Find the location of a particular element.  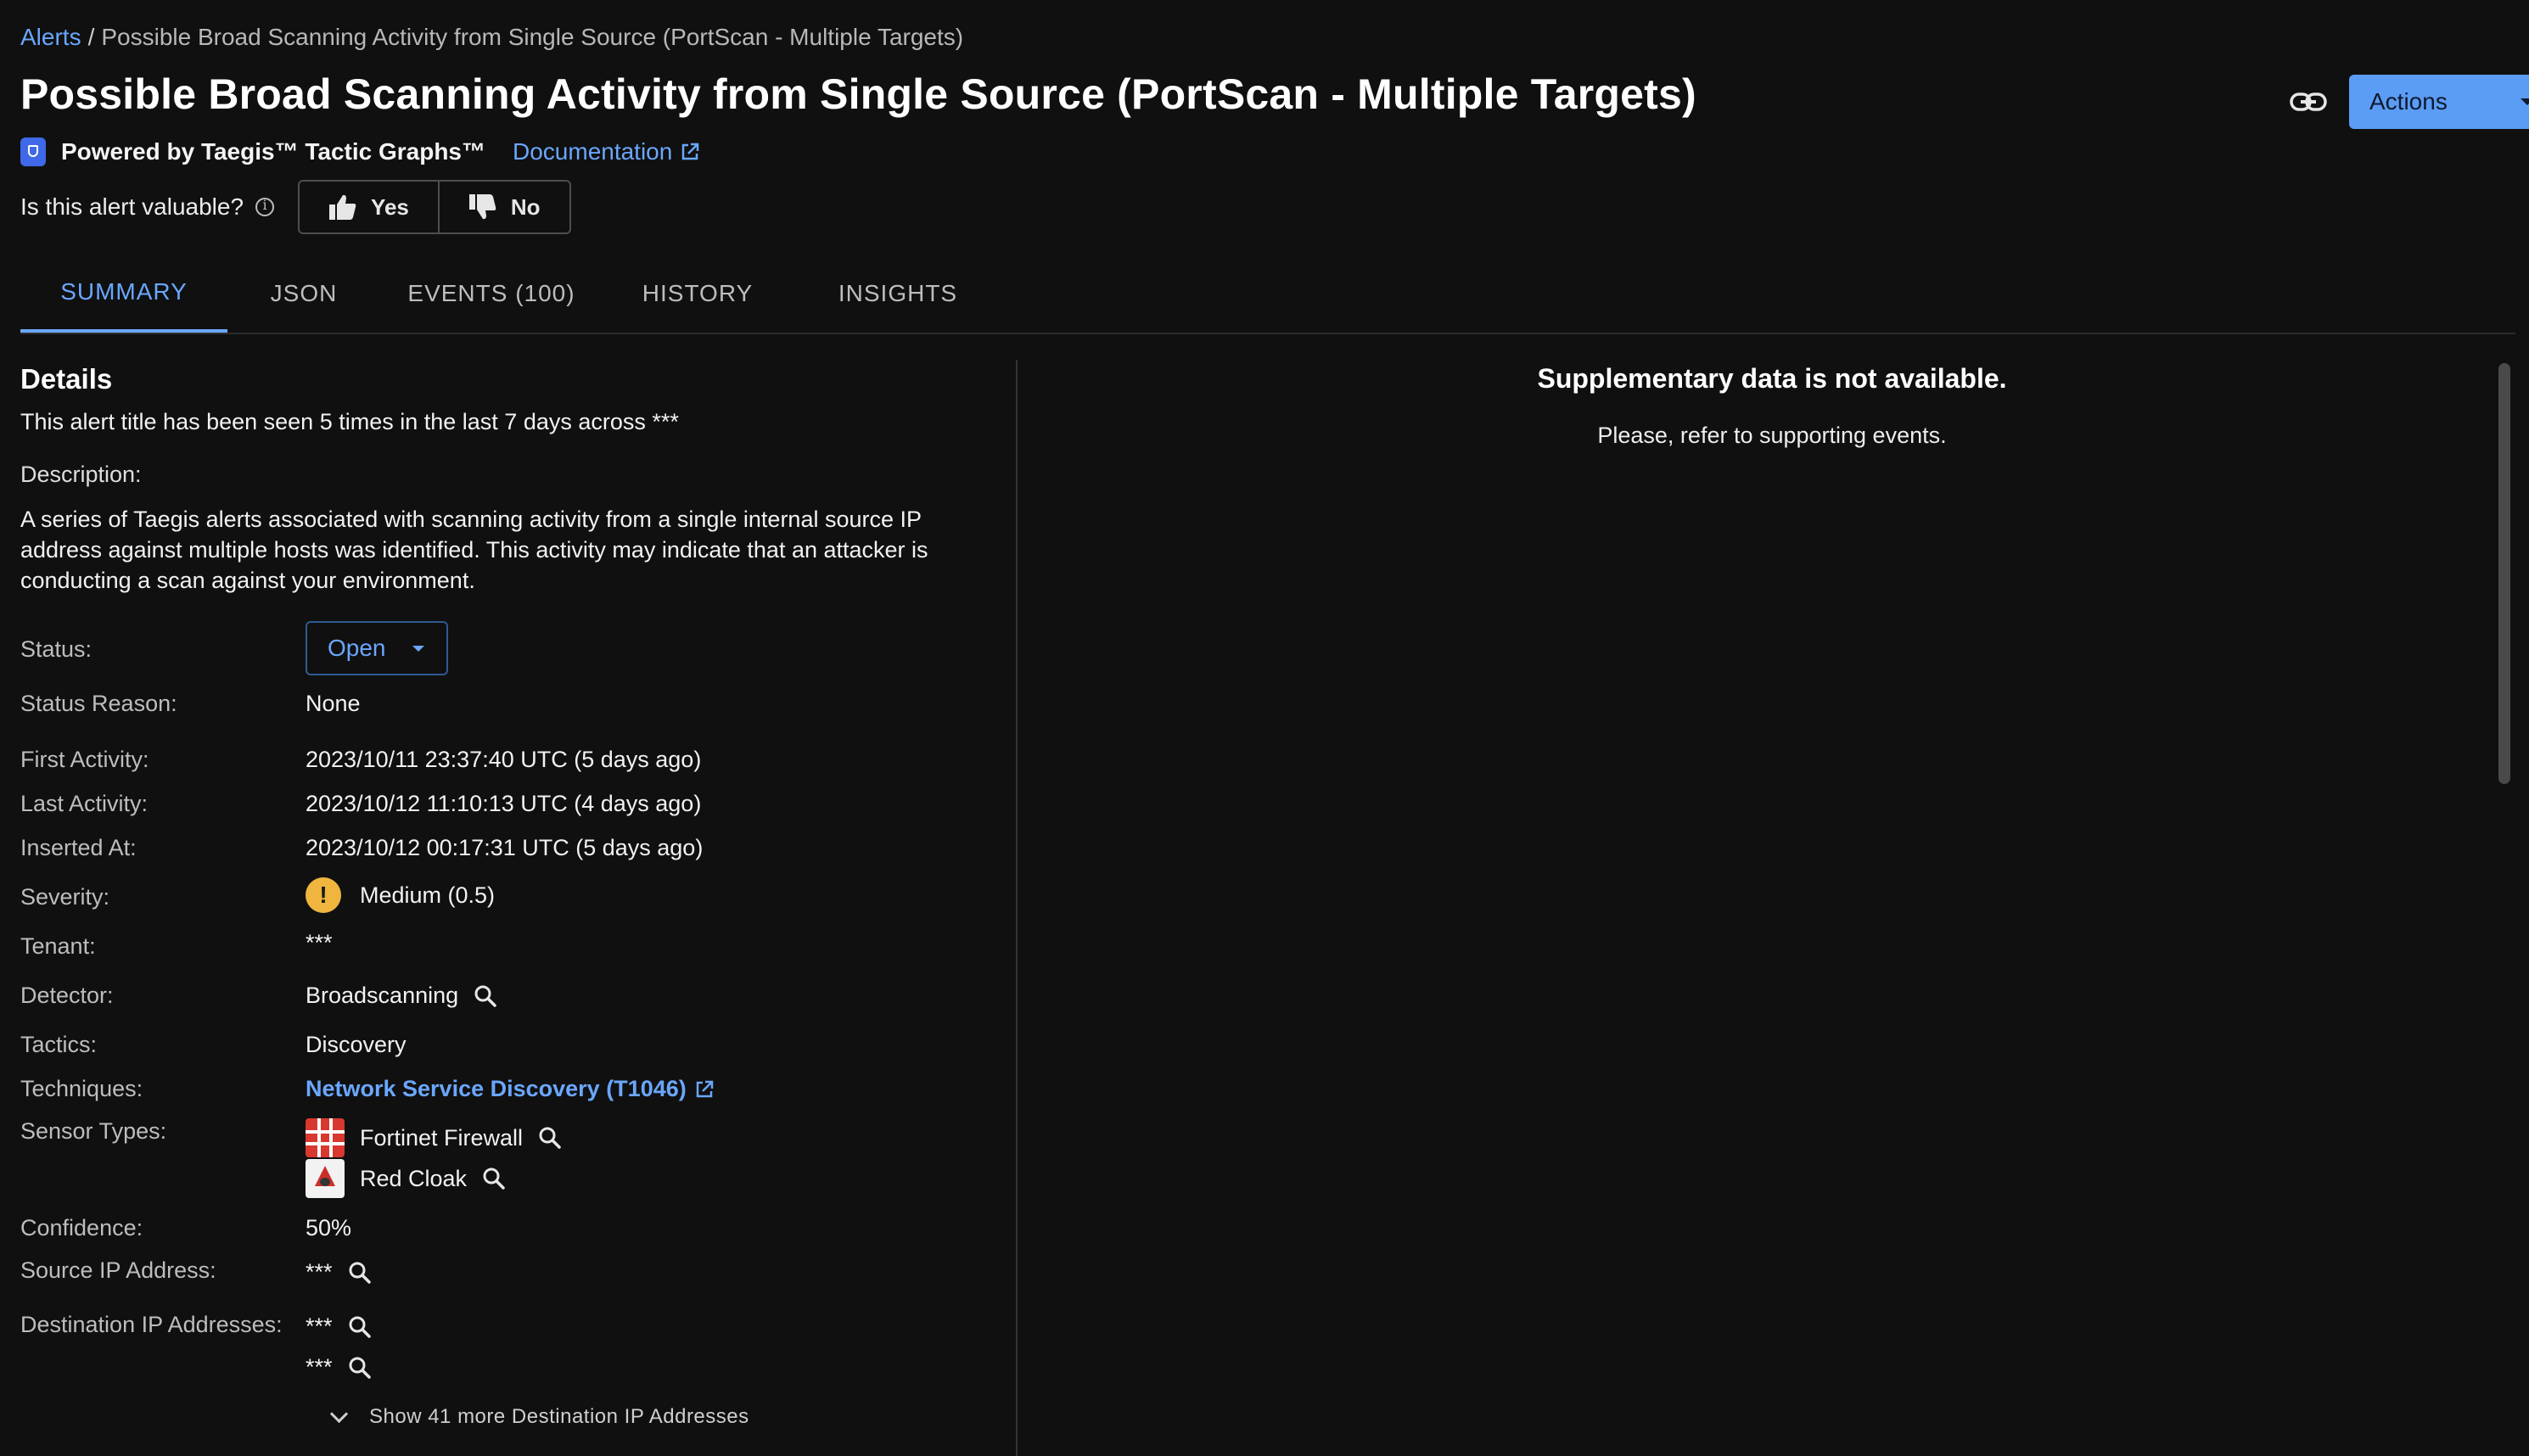

severity-value: ! Medium (0.5) is located at coordinates (400, 895).